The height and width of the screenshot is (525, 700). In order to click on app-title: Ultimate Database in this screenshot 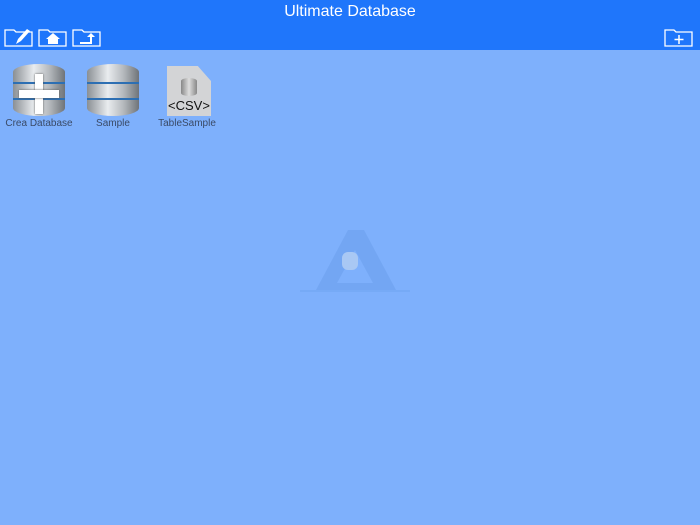, I will do `click(350, 11)`.